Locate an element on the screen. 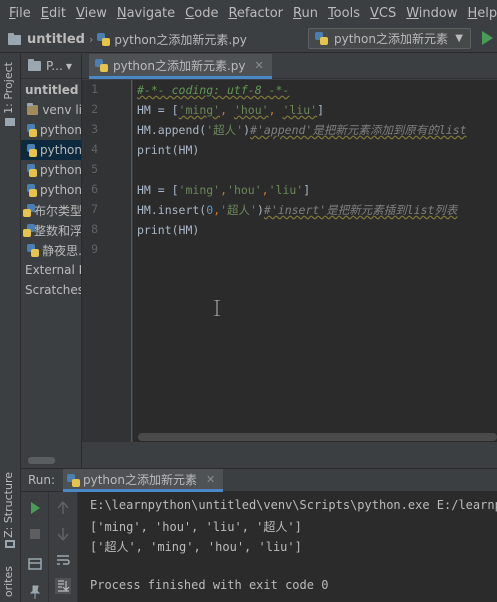 The height and width of the screenshot is (602, 497). line-number-gutter: 1 2 3 4 5 6 7 8 9 is located at coordinates (107, 261).